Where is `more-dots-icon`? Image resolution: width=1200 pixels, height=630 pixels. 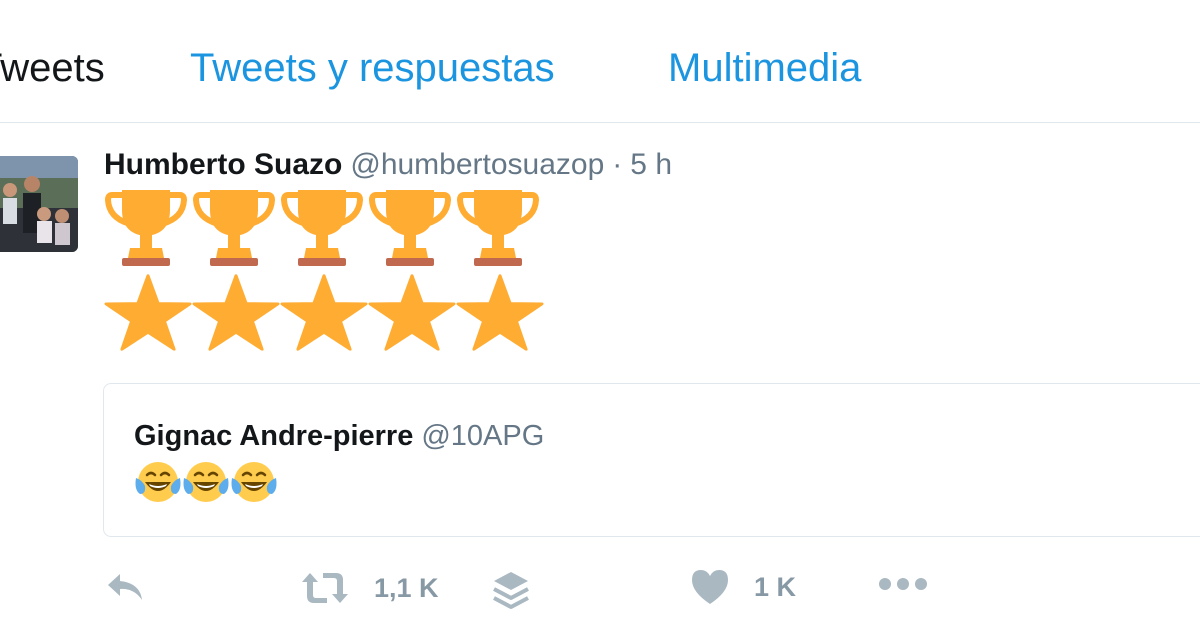 more-dots-icon is located at coordinates (903, 584).